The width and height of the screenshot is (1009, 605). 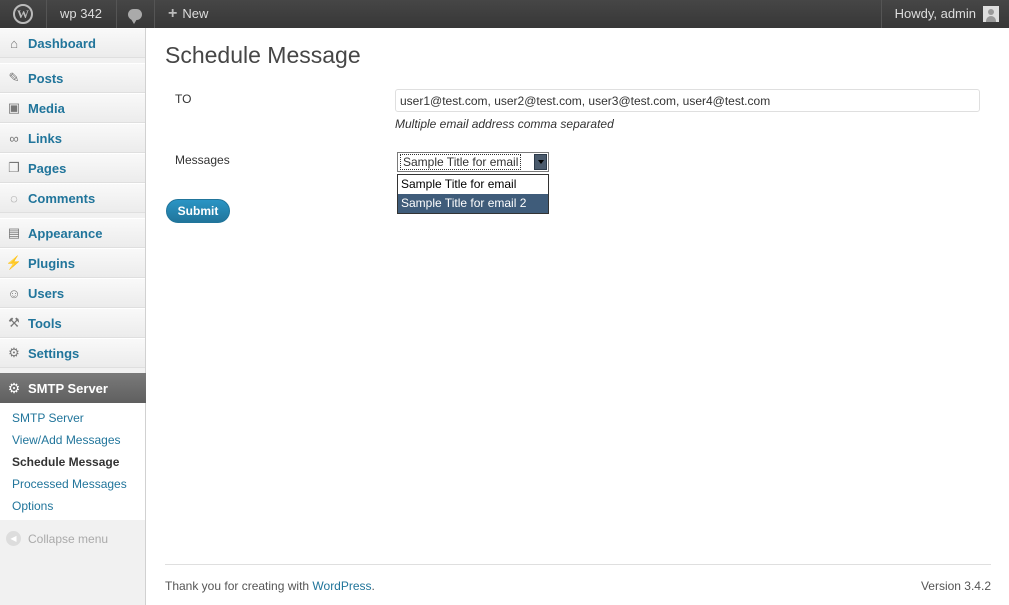 What do you see at coordinates (14, 107) in the screenshot?
I see `media-icon: ▣` at bounding box center [14, 107].